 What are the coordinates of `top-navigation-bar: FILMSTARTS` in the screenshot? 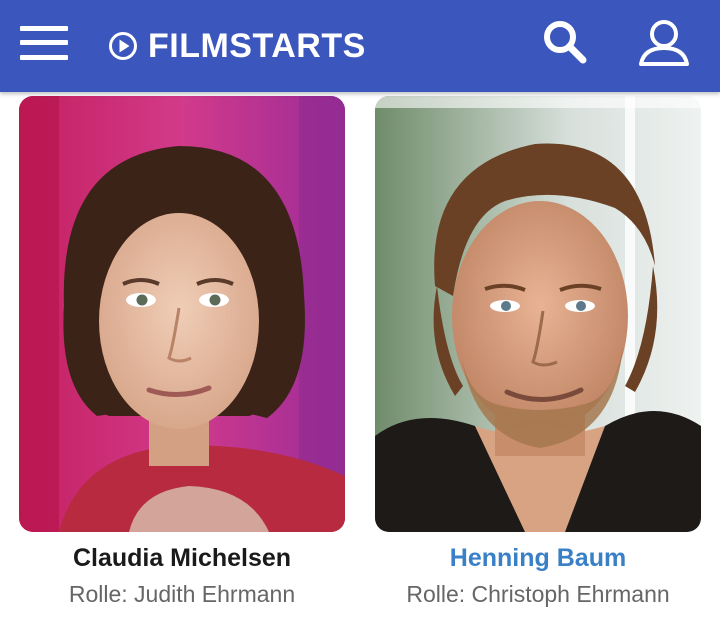 It's located at (360, 46).